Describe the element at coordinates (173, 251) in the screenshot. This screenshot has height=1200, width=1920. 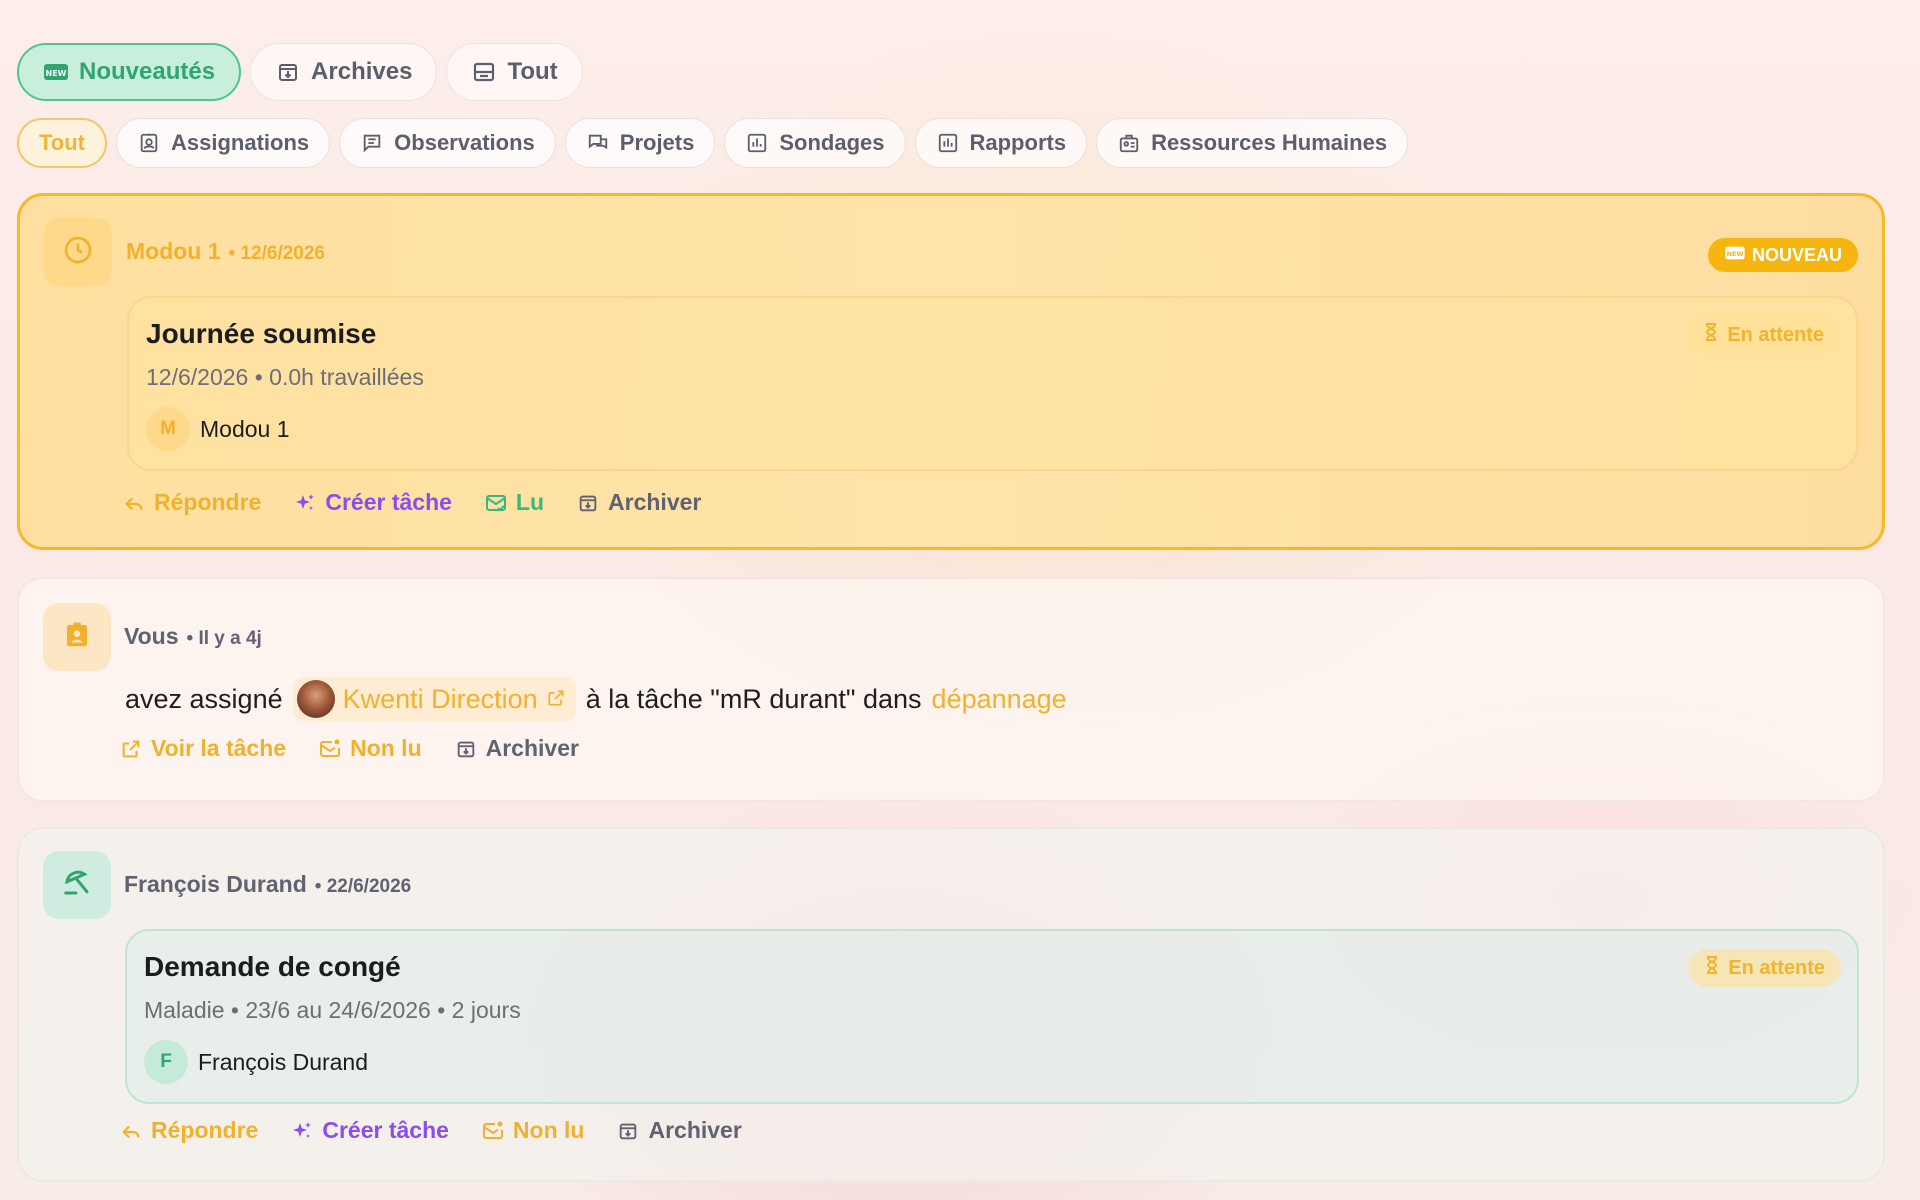
I see `author-name: Modou 1` at that location.